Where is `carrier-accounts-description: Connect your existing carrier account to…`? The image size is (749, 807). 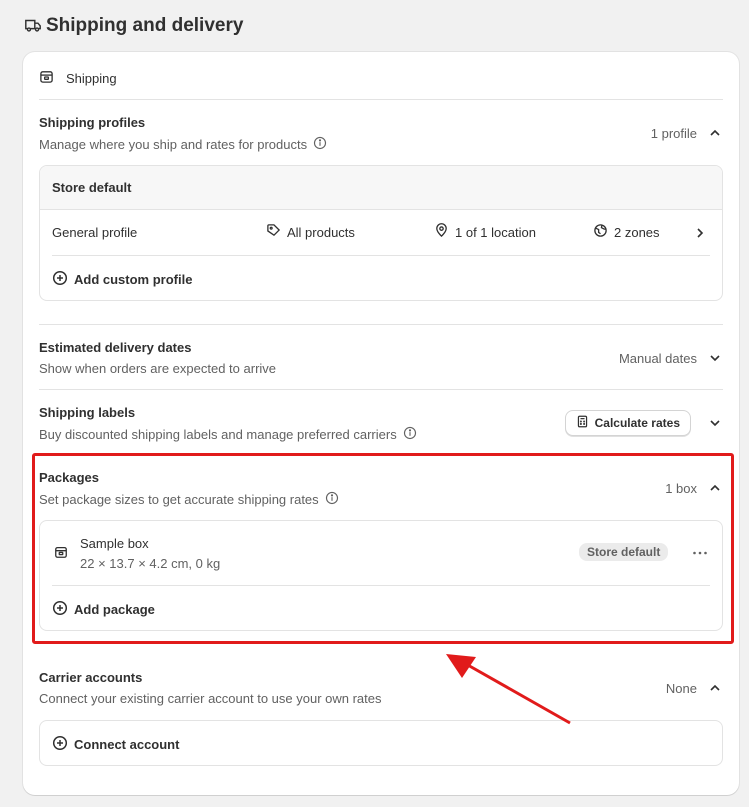
carrier-accounts-description: Connect your existing carrier account to… is located at coordinates (210, 698).